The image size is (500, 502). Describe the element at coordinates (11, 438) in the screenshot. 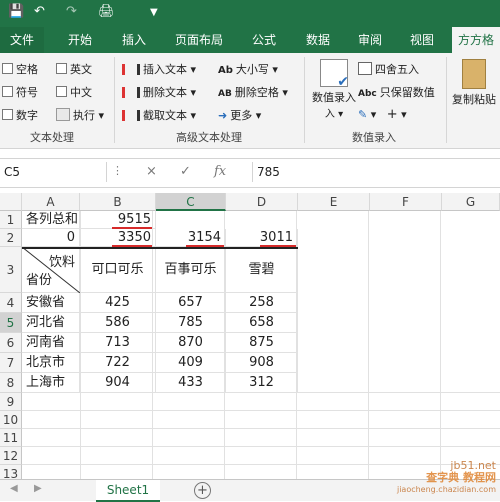

I see `row-header-11: 11` at that location.